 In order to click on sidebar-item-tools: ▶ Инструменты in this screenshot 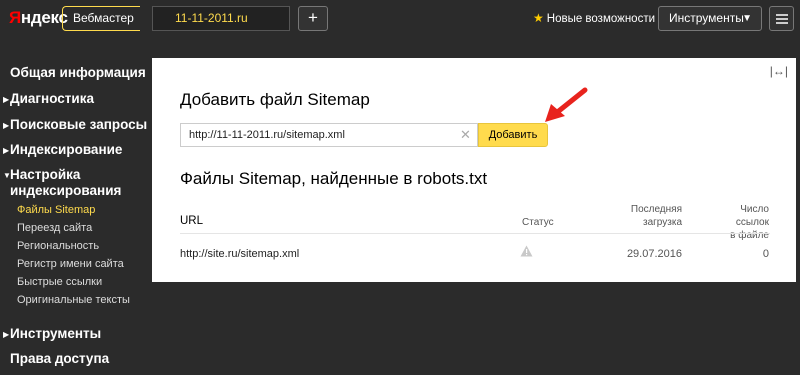, I will do `click(50, 333)`.